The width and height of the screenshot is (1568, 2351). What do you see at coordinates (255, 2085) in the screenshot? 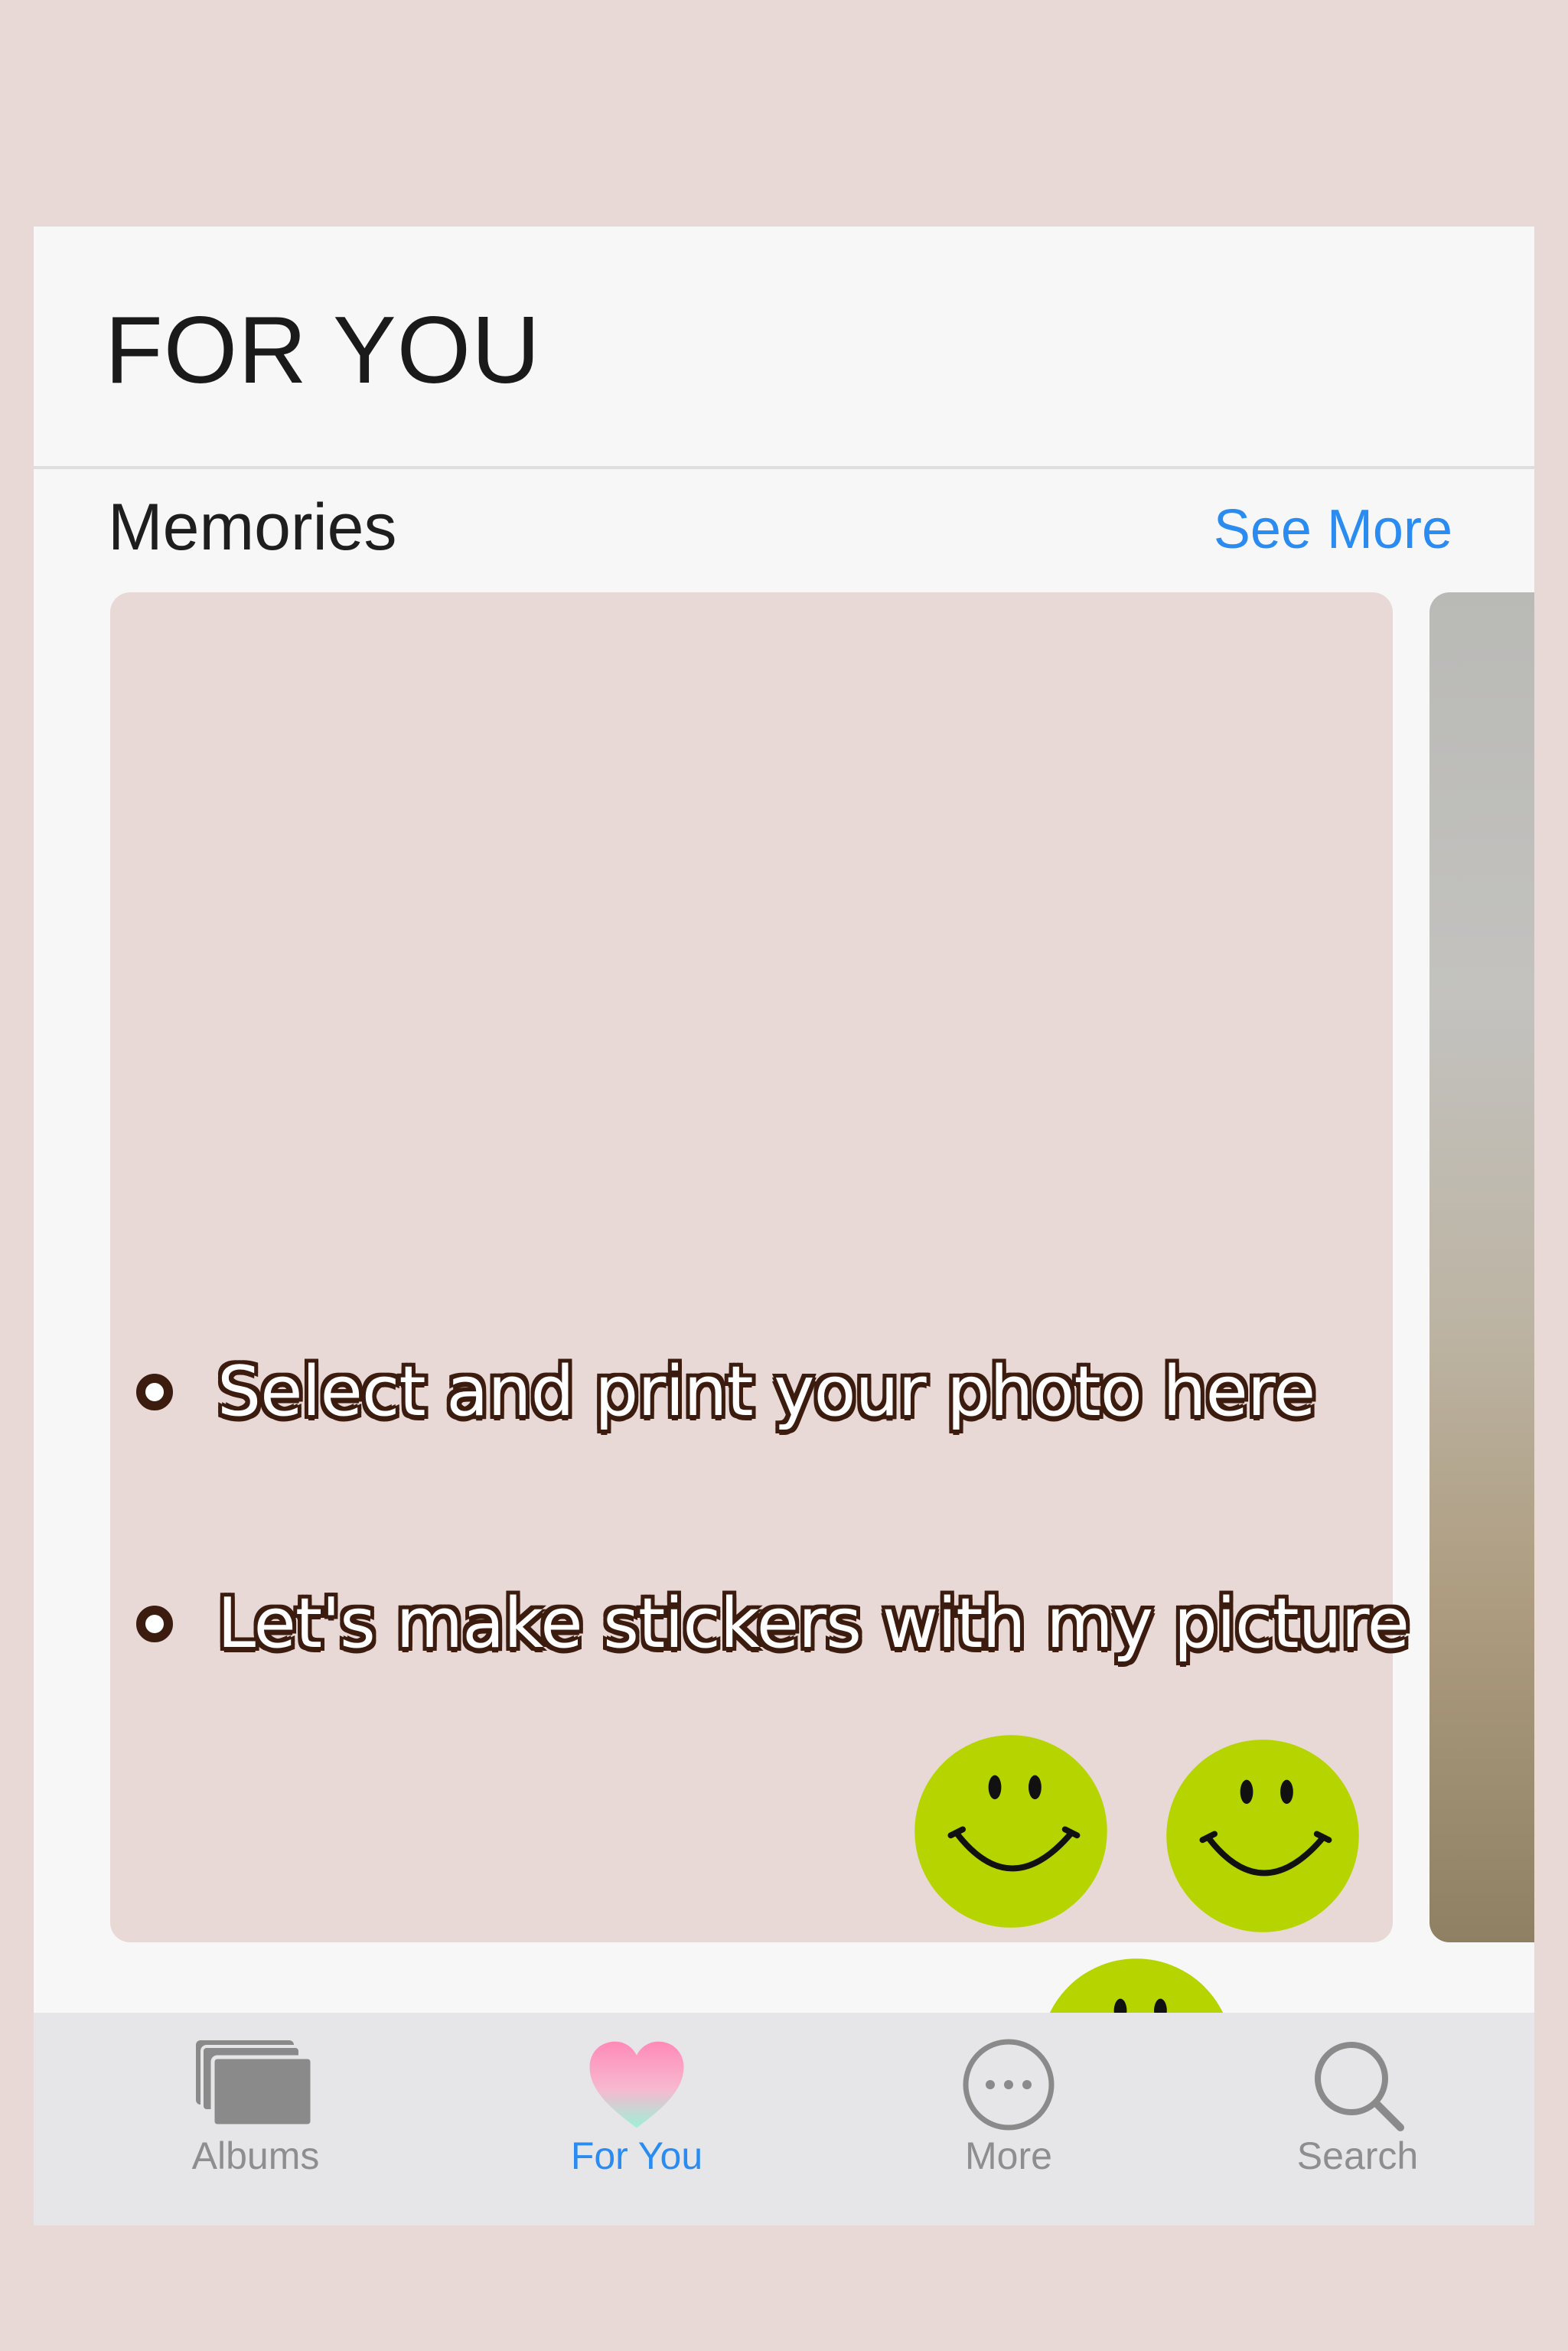
I see `albums-icon` at bounding box center [255, 2085].